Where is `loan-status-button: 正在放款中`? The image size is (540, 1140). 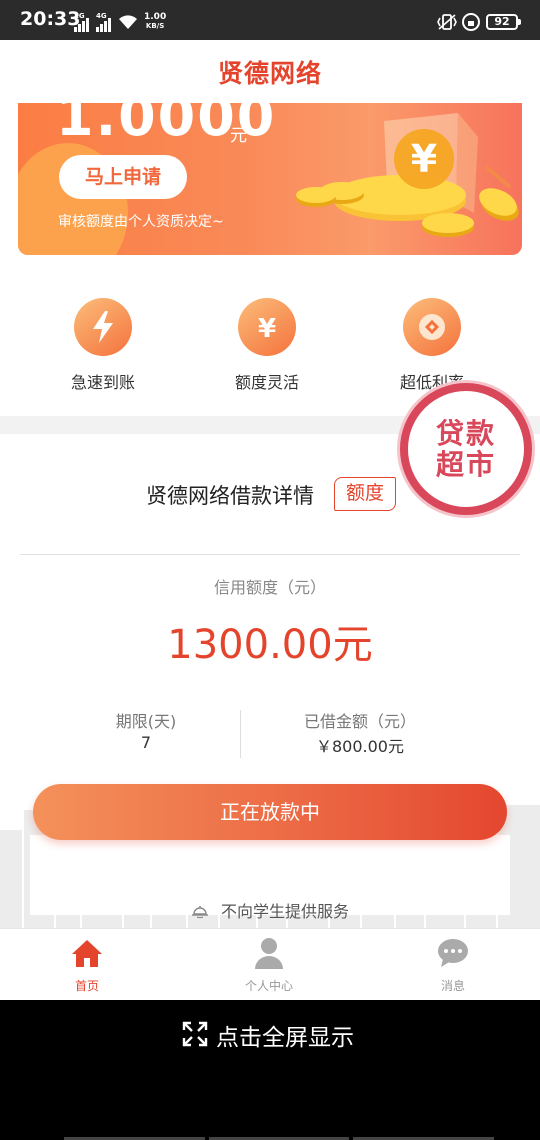
loan-status-button: 正在放款中 is located at coordinates (270, 812).